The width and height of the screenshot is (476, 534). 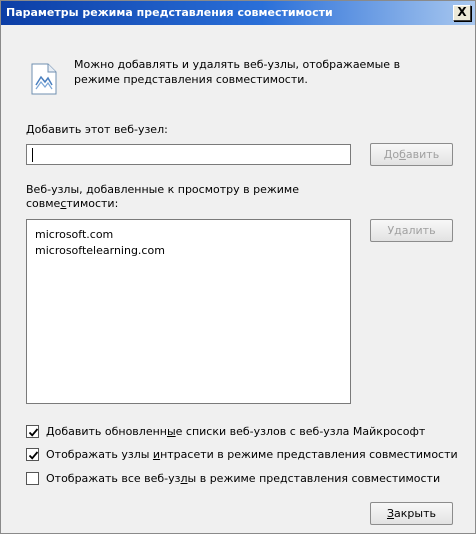 I want to click on info-text-line2: режиме представления совместимости., so click(x=191, y=79).